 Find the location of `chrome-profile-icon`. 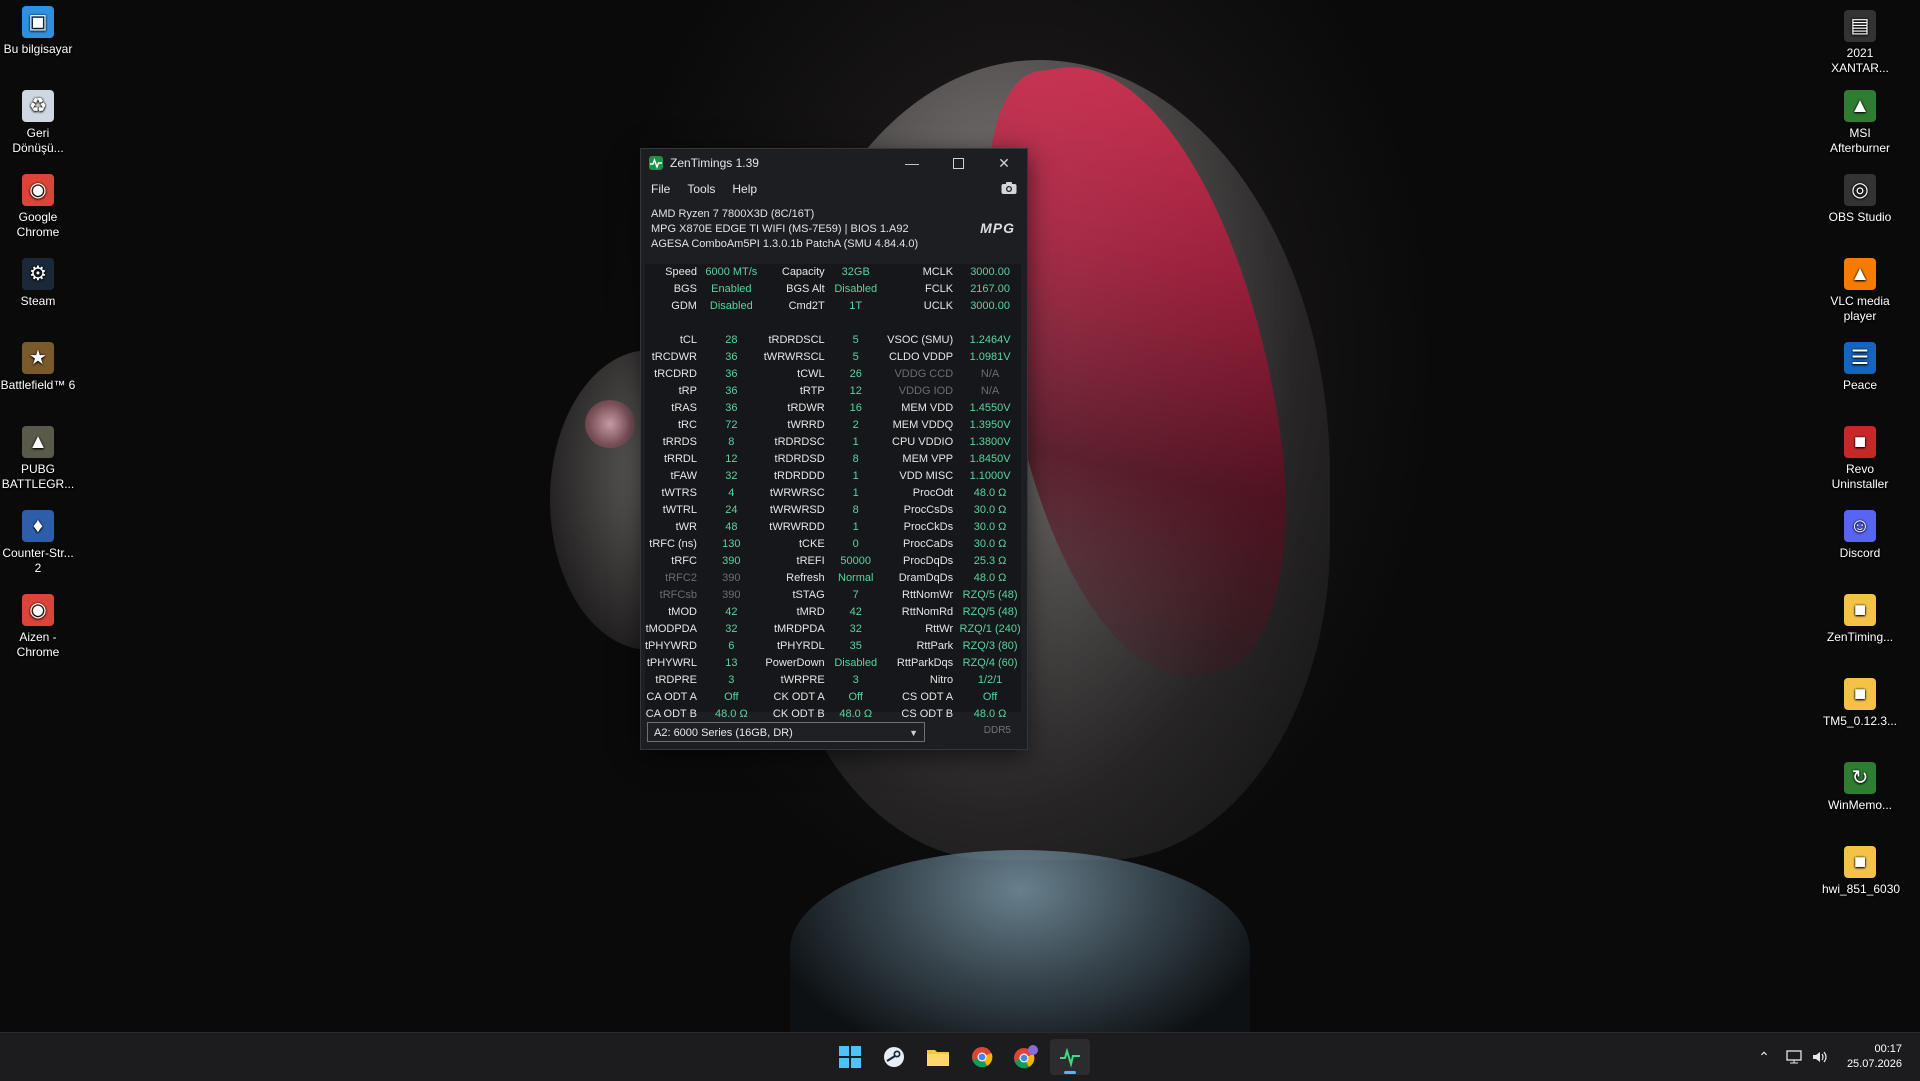

chrome-profile-icon is located at coordinates (1026, 1057).